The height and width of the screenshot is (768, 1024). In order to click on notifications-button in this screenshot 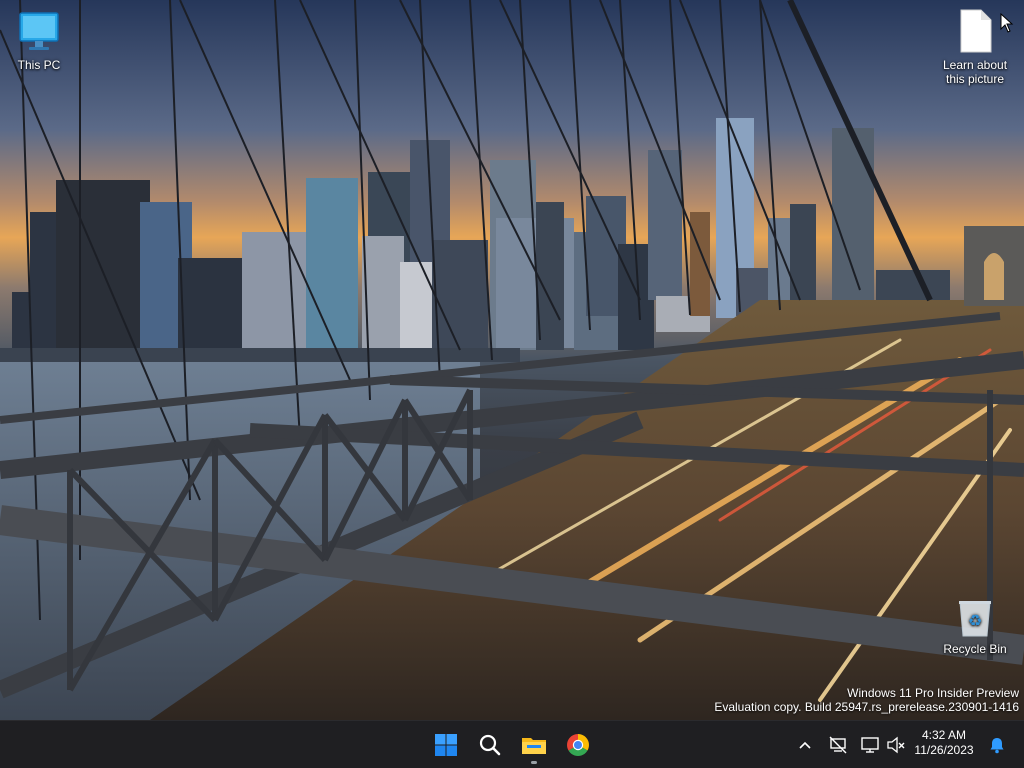, I will do `click(997, 745)`.